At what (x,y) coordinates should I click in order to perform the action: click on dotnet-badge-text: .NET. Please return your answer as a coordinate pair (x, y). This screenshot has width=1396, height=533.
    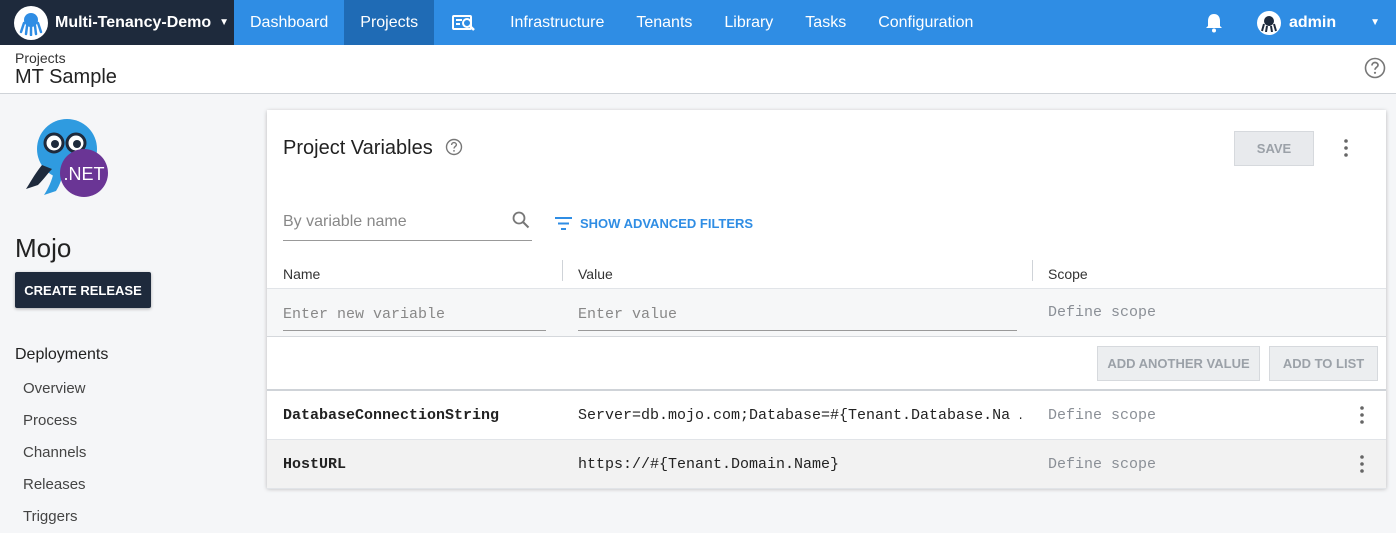
    Looking at the image, I should click on (83, 174).